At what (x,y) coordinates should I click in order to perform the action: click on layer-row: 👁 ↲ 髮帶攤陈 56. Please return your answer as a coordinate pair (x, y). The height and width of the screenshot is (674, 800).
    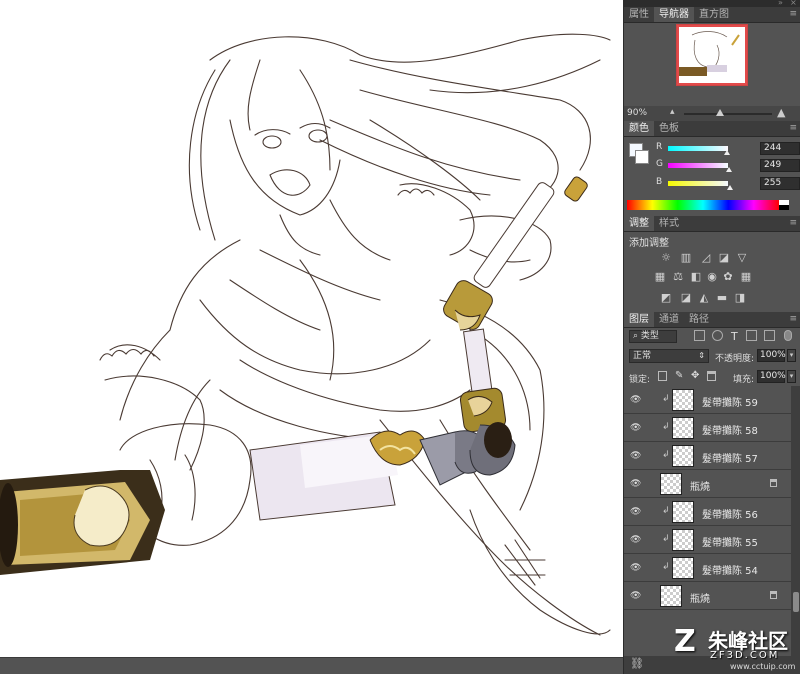
    Looking at the image, I should click on (707, 512).